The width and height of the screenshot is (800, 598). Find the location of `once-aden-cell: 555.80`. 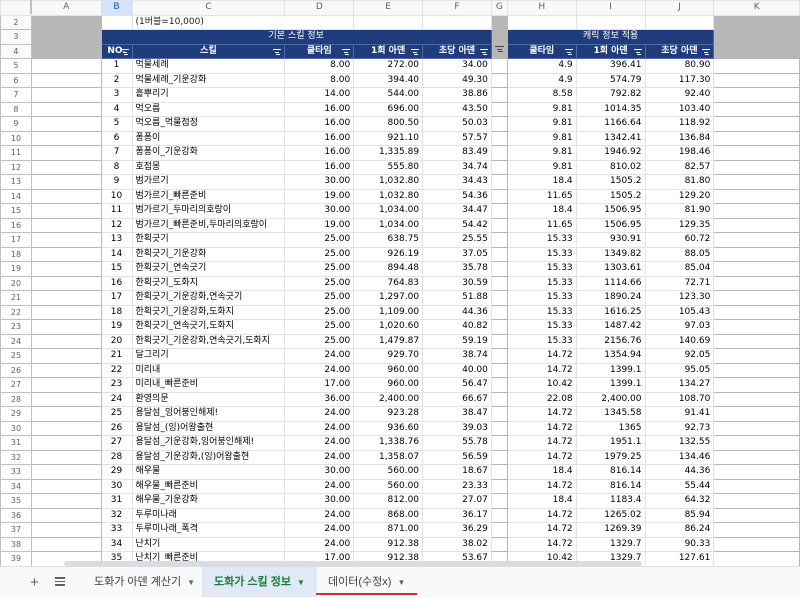

once-aden-cell: 555.80 is located at coordinates (388, 167).